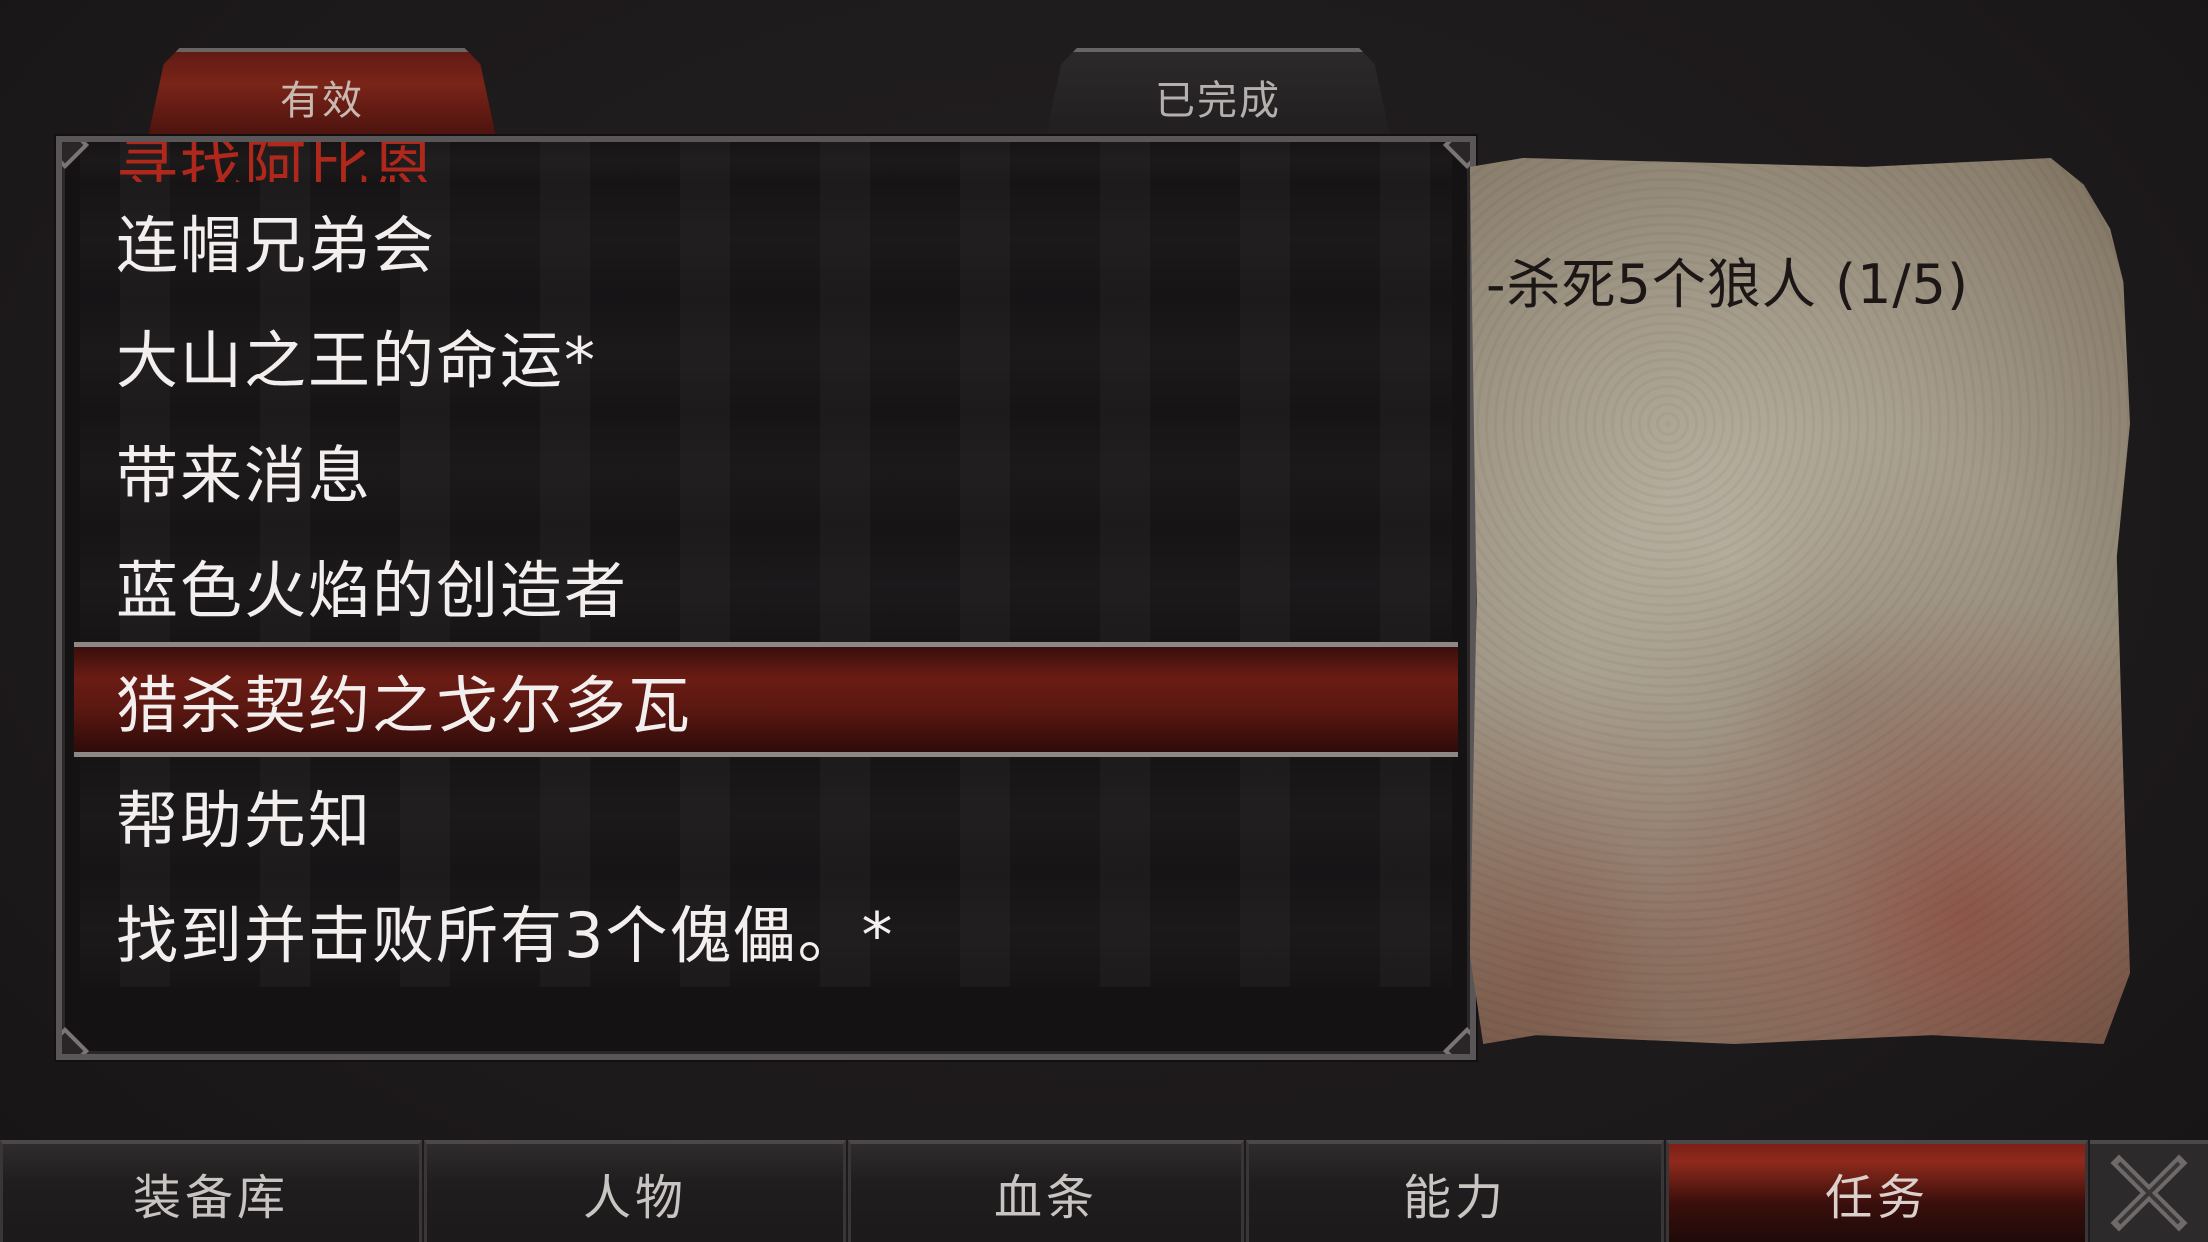  What do you see at coordinates (766, 469) in the screenshot?
I see `quest-item: 带来消息` at bounding box center [766, 469].